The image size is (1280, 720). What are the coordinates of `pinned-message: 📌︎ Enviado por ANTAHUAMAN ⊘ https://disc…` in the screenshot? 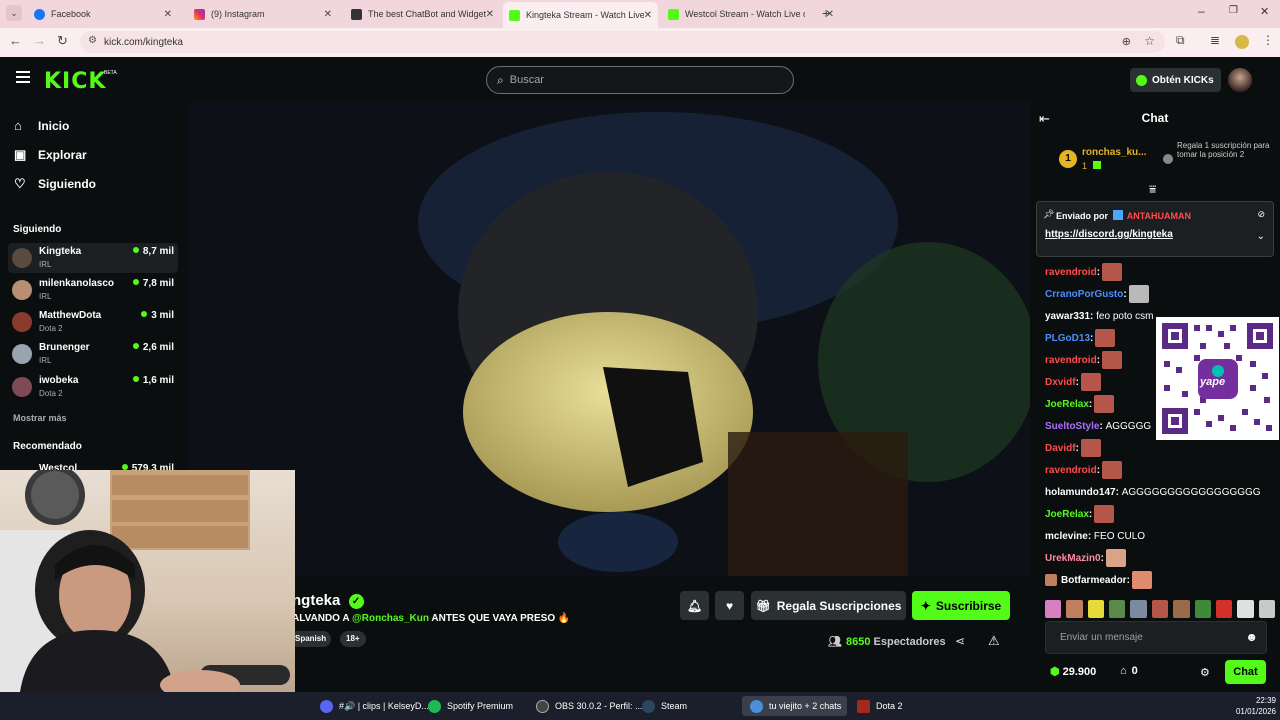 It's located at (1155, 229).